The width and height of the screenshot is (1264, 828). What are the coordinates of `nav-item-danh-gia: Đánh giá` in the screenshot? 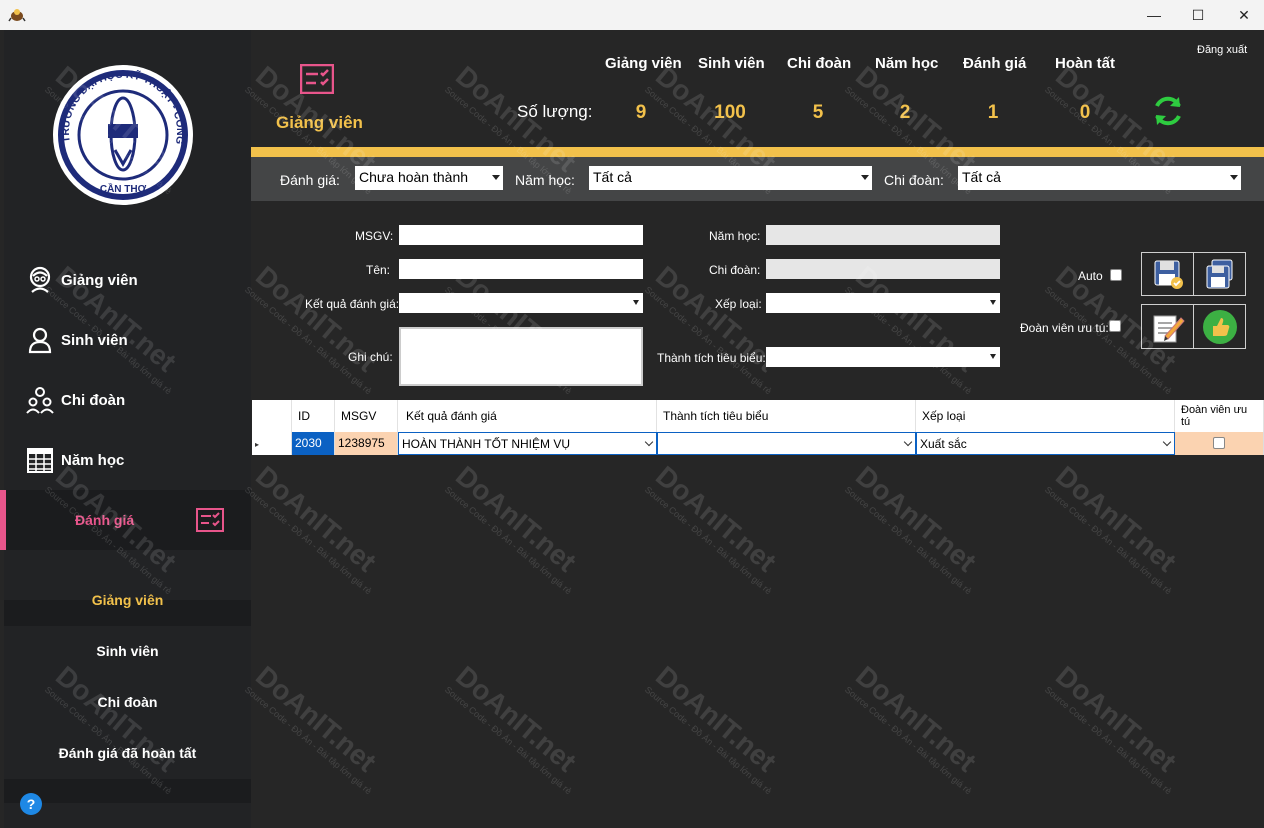 It's located at (125, 520).